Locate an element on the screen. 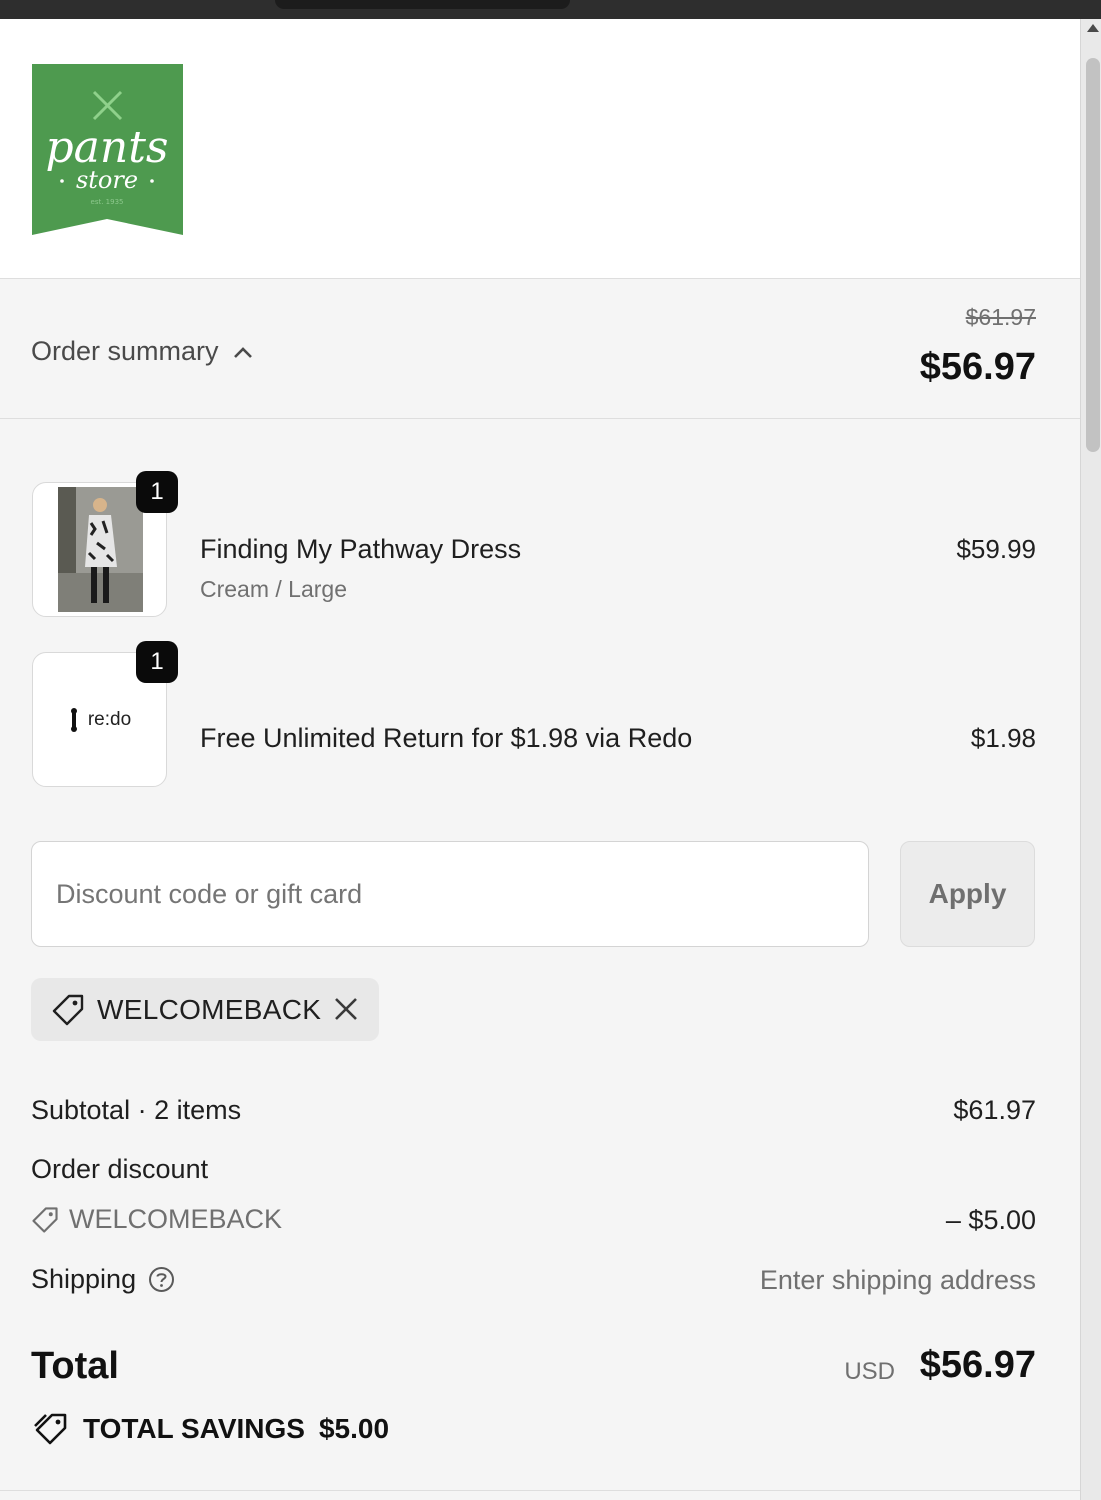 The width and height of the screenshot is (1101, 1500). order-summary-toggle: Order summary is located at coordinates (142, 351).